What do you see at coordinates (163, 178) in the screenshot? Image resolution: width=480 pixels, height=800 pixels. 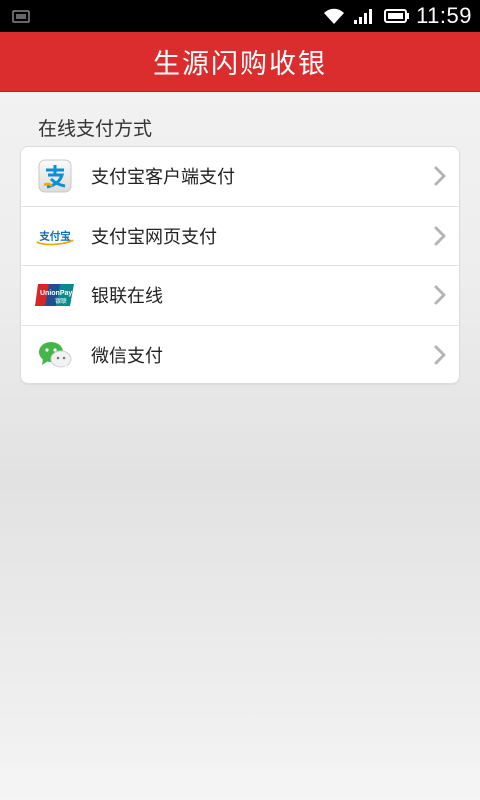 I see `payment-method-label: 支付宝客户端支付` at bounding box center [163, 178].